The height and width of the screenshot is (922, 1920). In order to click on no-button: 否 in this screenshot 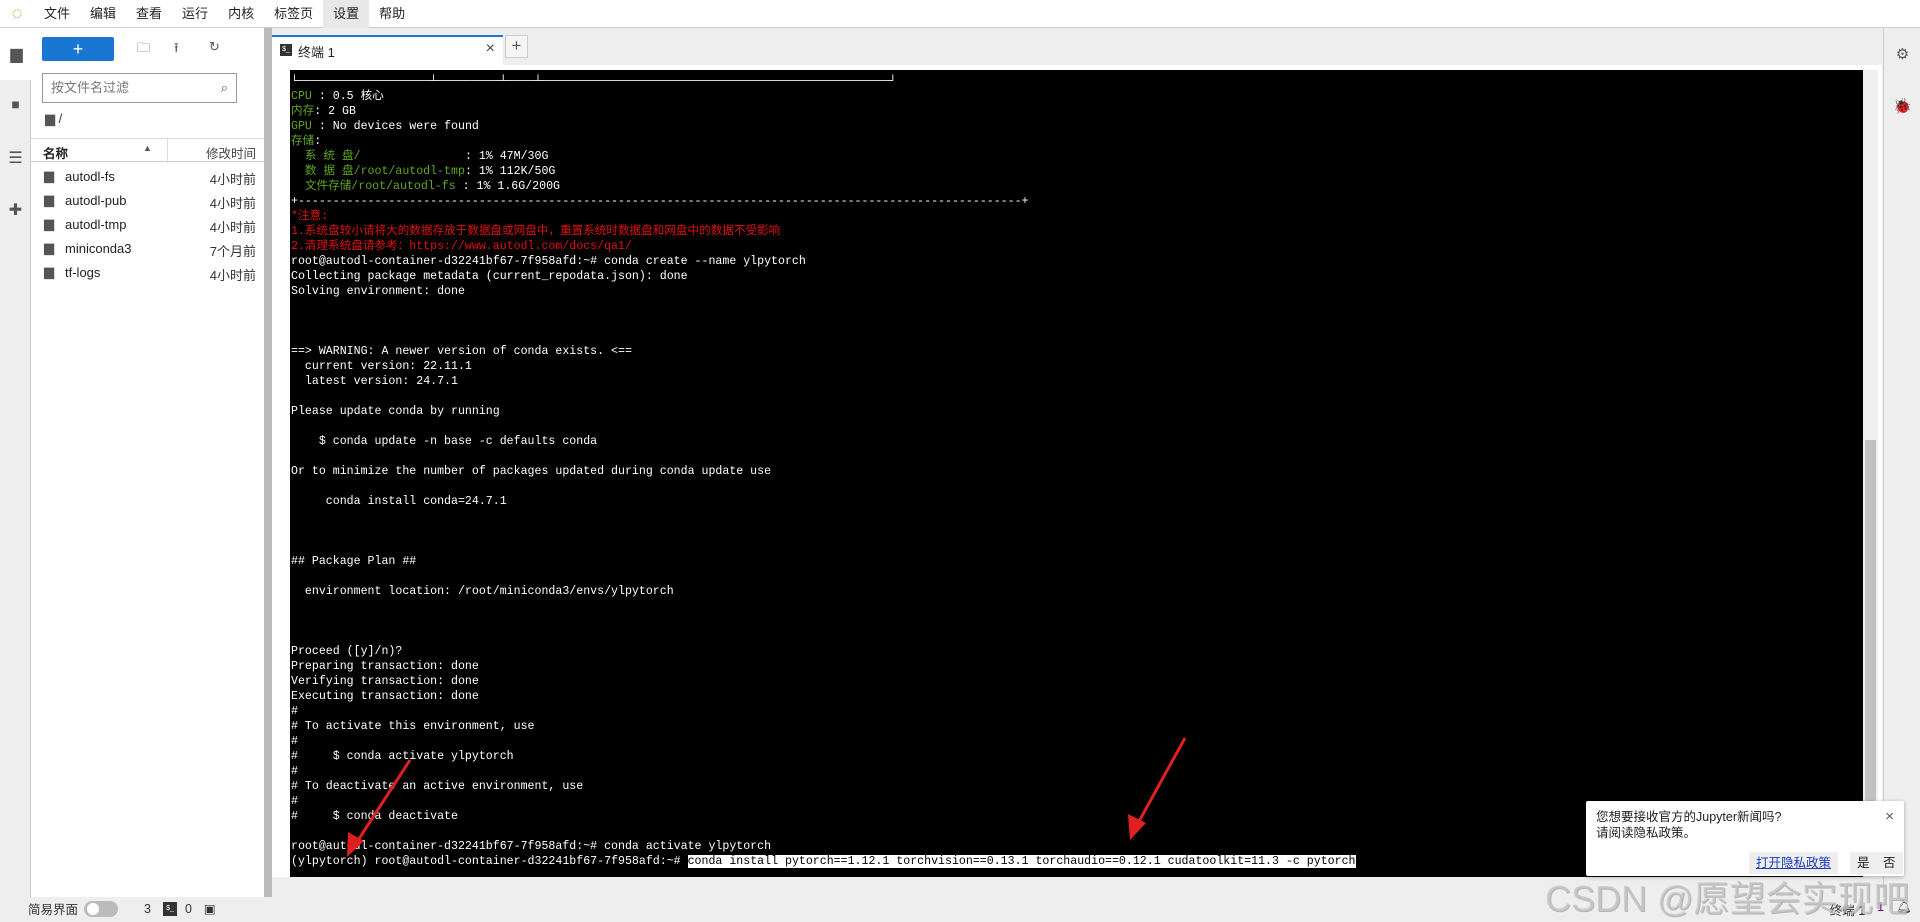, I will do `click(1889, 863)`.